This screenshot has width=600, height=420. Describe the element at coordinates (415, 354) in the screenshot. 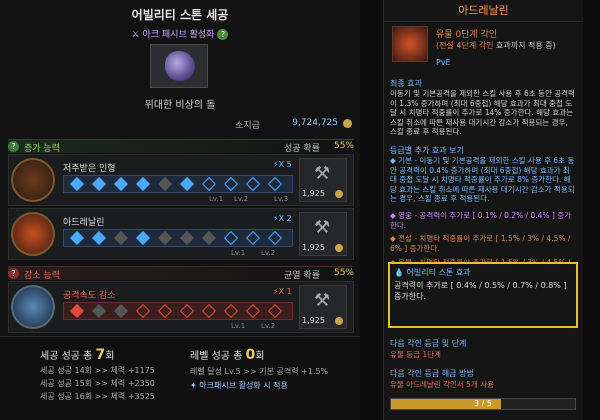

I see `next-grade-value: 유물 등급 1단계` at that location.